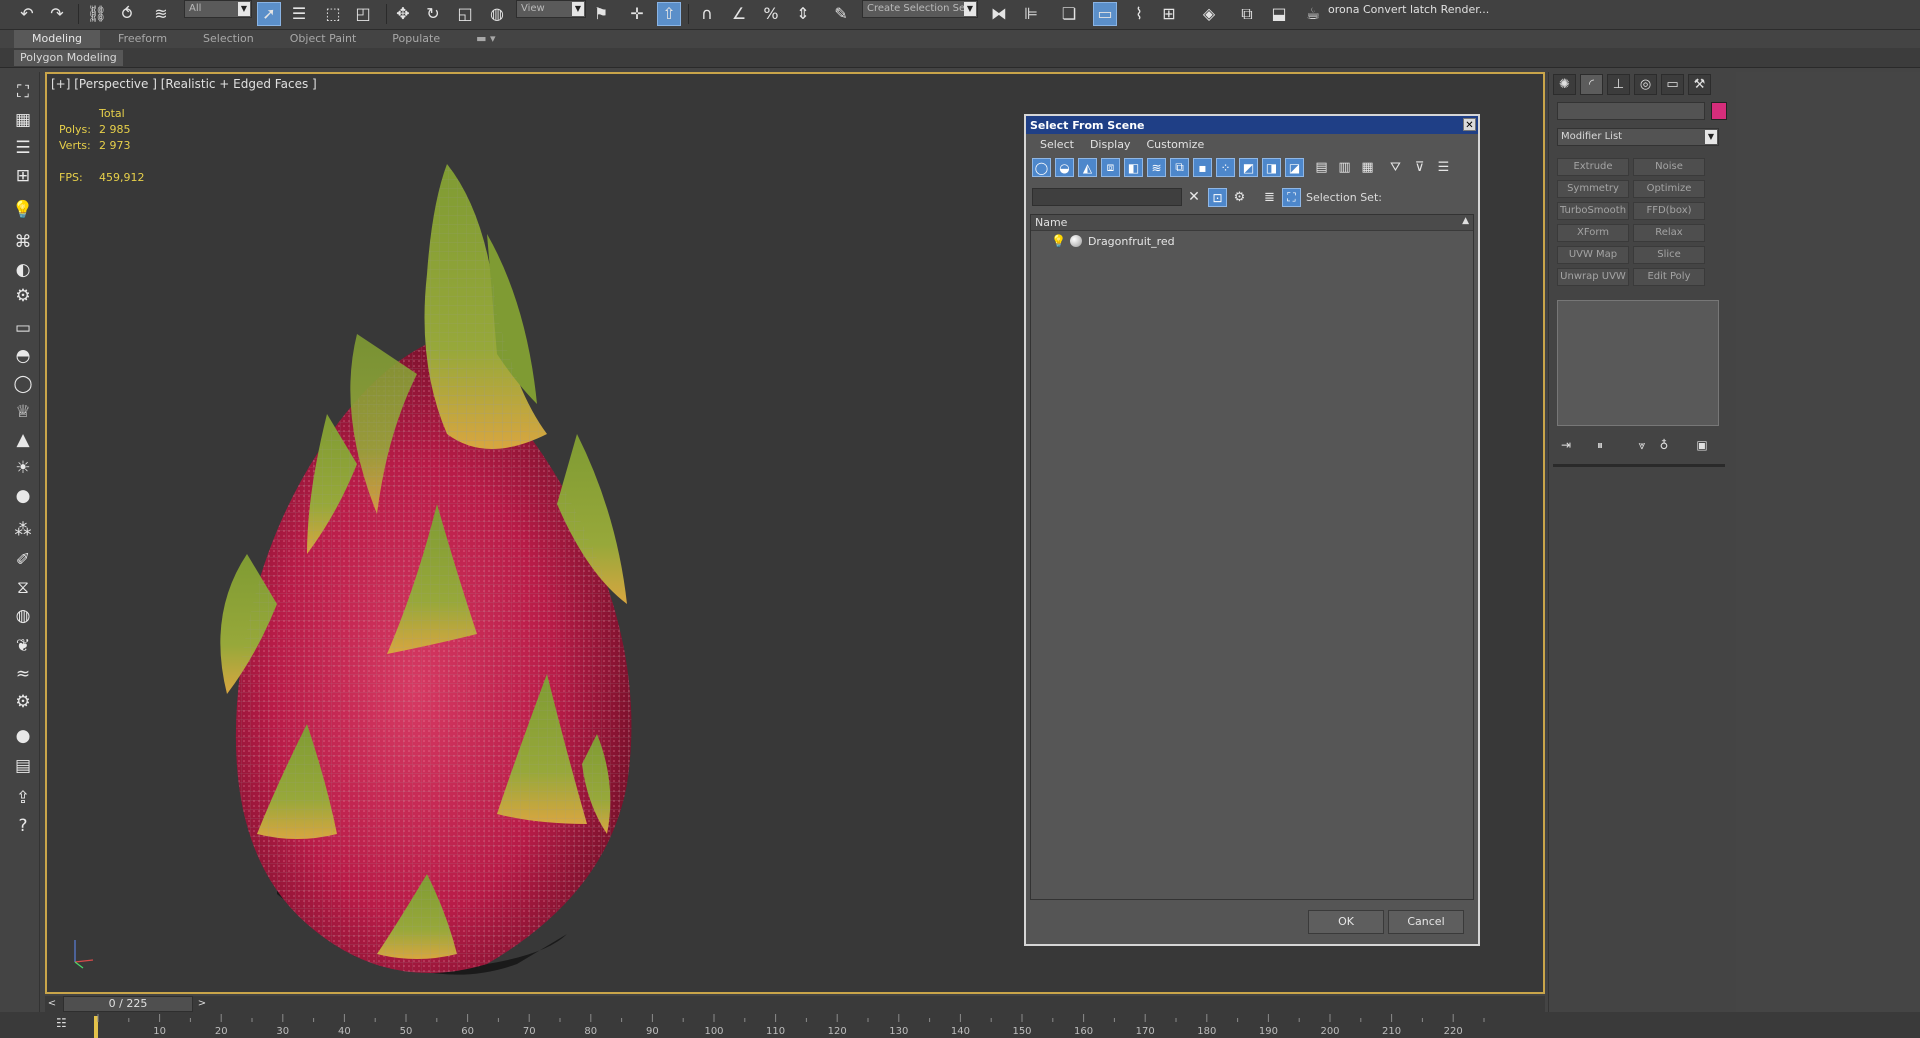 The width and height of the screenshot is (1920, 1038). What do you see at coordinates (1252, 125) in the screenshot?
I see `dialog-title-bar: Select From Scene ✕` at bounding box center [1252, 125].